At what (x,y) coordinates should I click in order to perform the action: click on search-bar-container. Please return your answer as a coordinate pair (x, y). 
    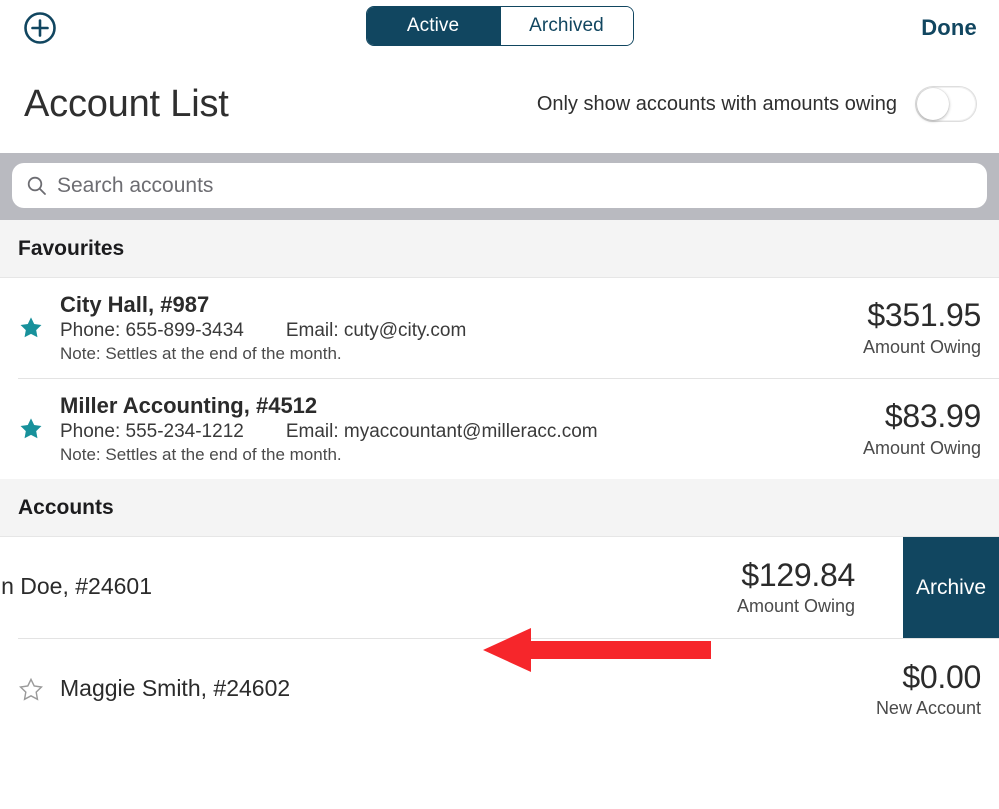
    Looking at the image, I should click on (499, 186).